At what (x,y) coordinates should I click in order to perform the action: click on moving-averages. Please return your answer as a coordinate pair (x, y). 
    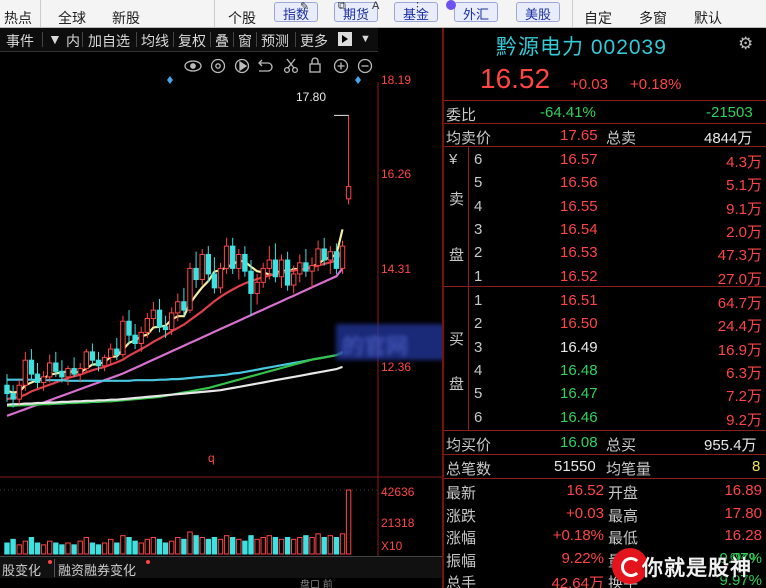
    Looking at the image, I should click on (175, 323).